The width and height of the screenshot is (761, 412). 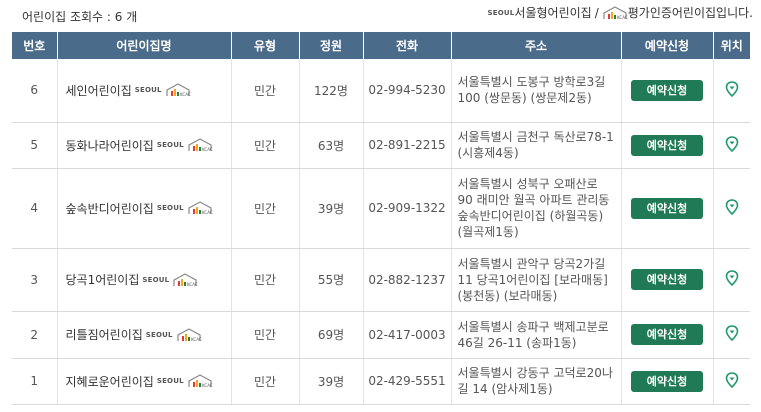 I want to click on row-number: 4, so click(x=35, y=208).